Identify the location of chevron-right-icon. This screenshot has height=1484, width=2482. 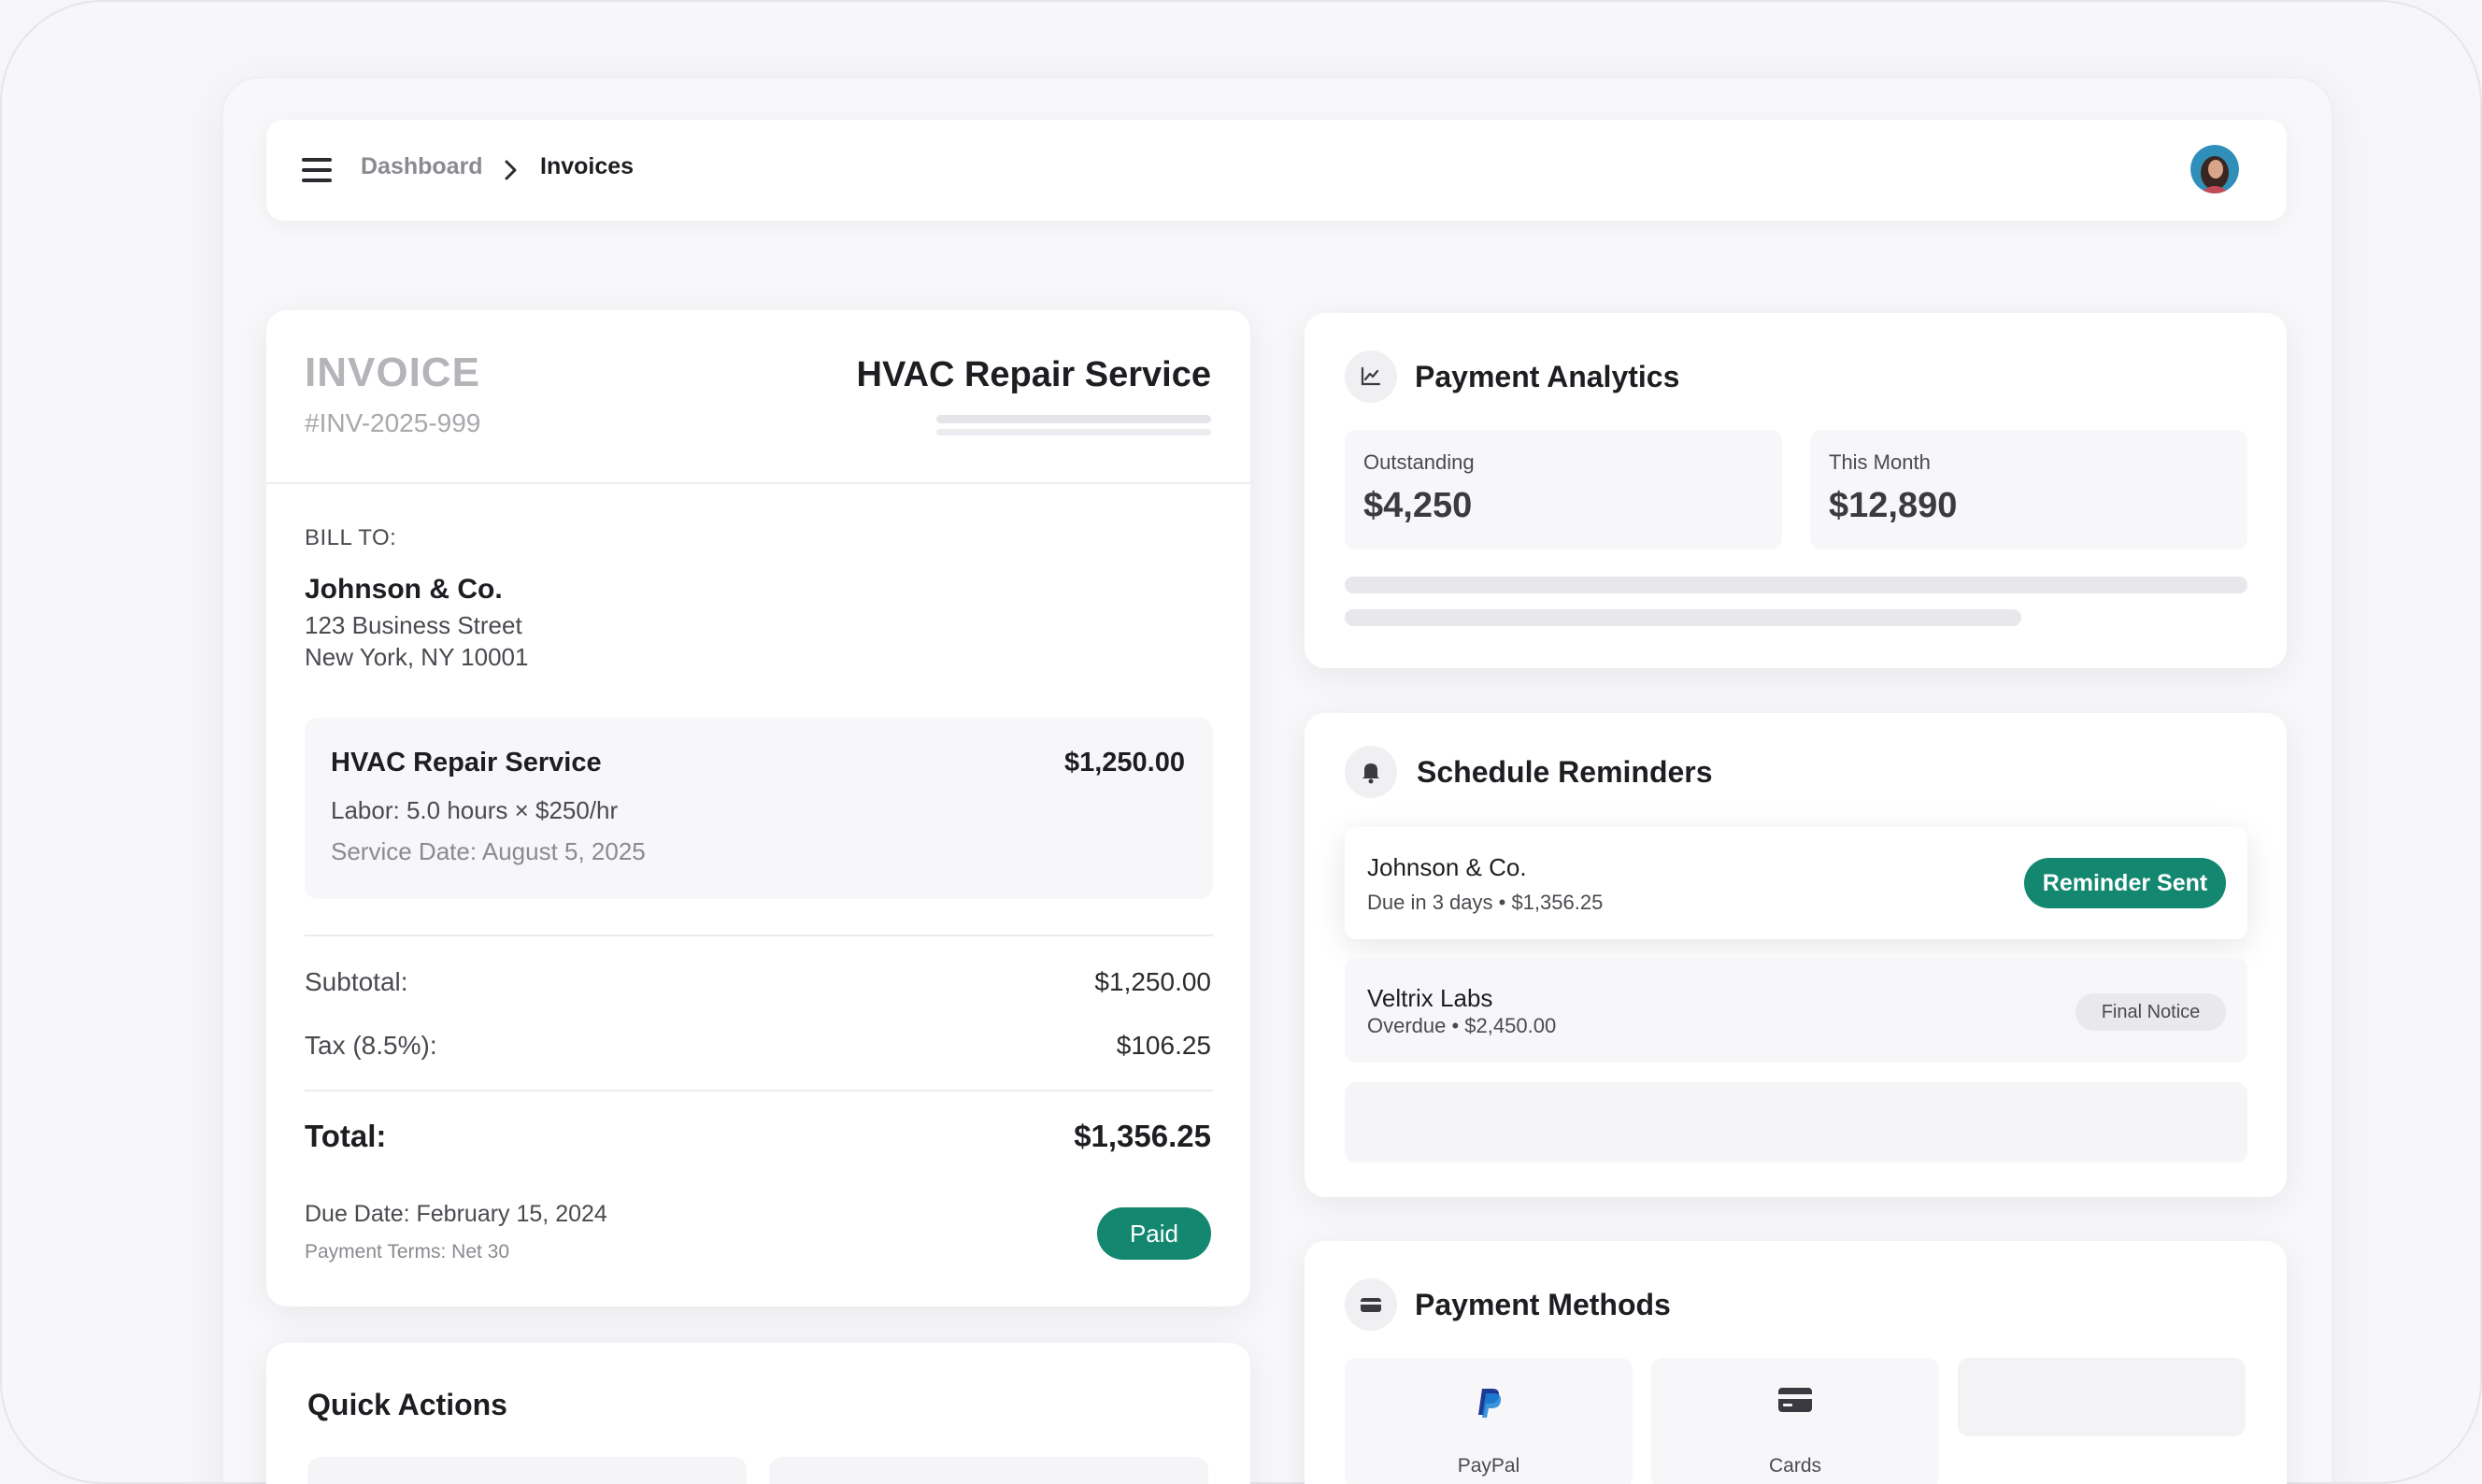
(511, 170).